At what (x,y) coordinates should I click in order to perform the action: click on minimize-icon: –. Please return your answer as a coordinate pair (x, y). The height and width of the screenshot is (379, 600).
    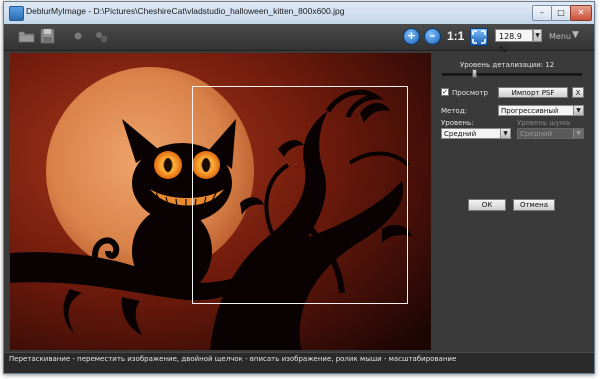
    Looking at the image, I should click on (542, 12).